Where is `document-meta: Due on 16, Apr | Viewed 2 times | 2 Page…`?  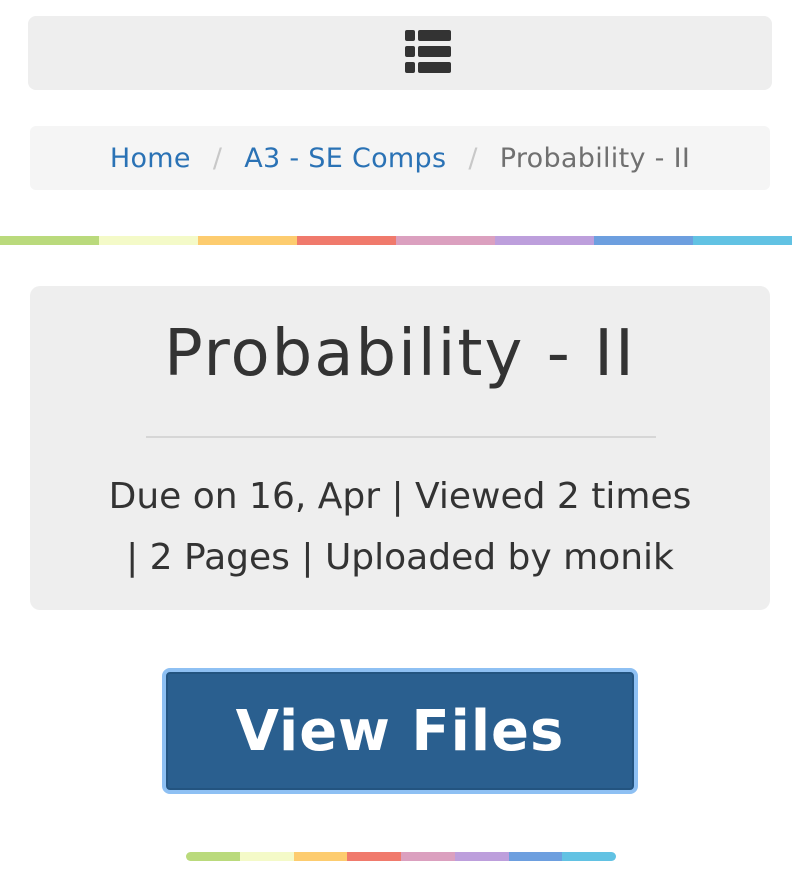
document-meta: Due on 16, Apr | Viewed 2 times | 2 Page… is located at coordinates (400, 527).